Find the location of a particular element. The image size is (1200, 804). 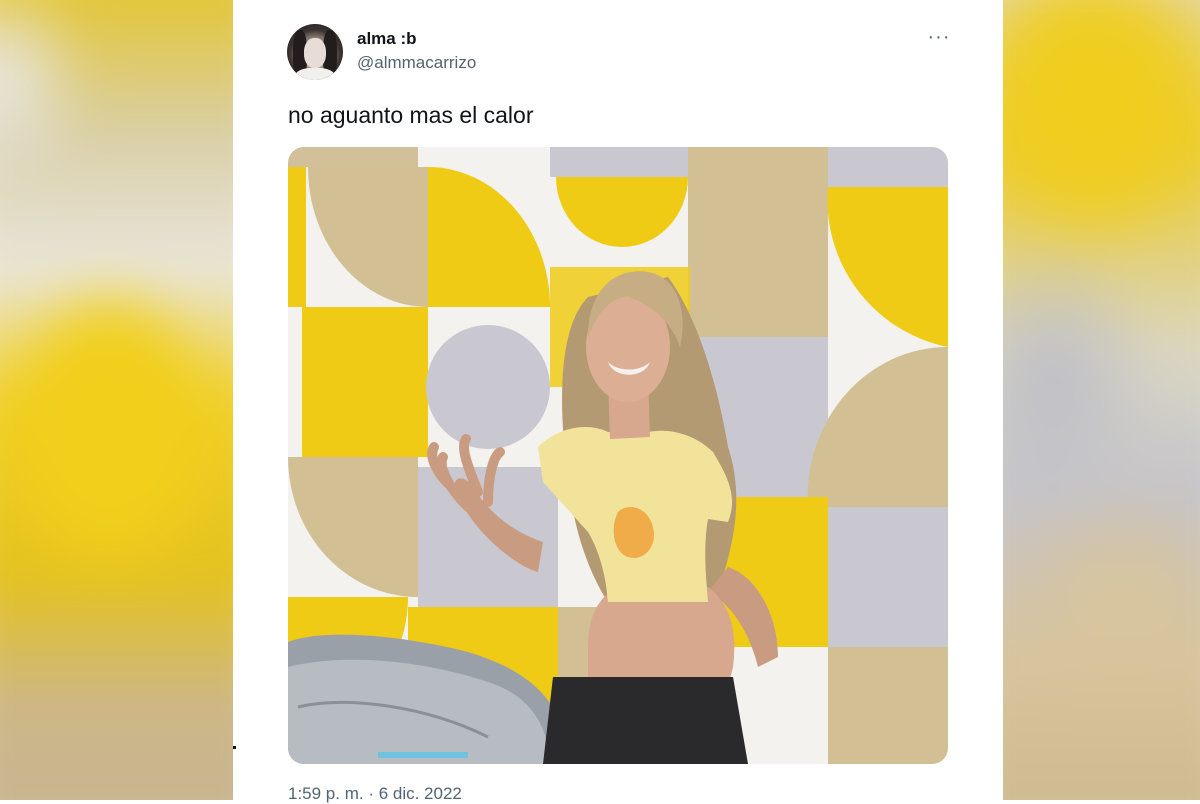

more-horizontal-icon: ··· is located at coordinates (939, 37).